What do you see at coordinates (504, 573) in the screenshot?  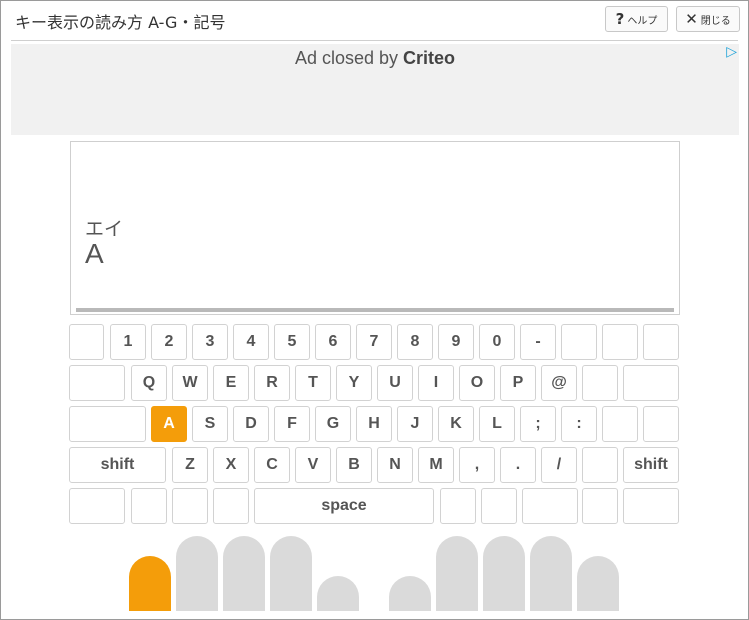 I see `right-middle-finger` at bounding box center [504, 573].